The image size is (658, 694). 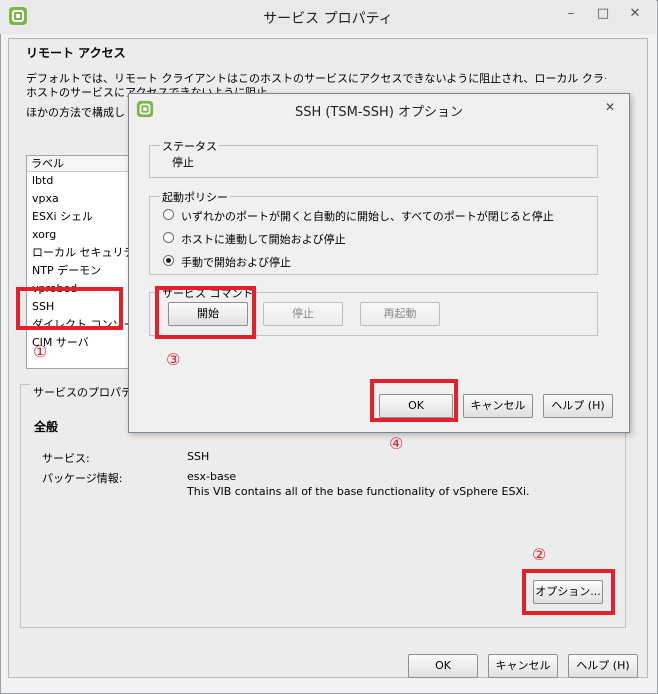 I want to click on step-3-marker: ③, so click(x=173, y=359).